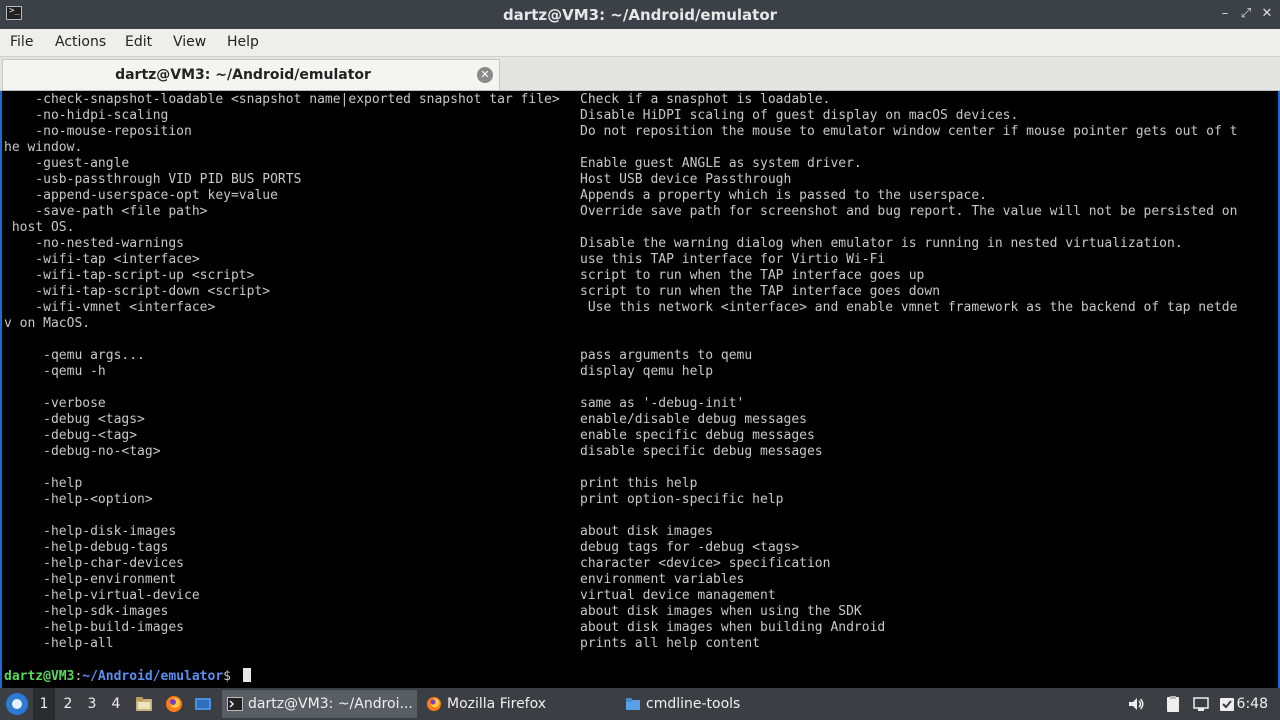 The image size is (1280, 720). I want to click on terminal-line-option: -debug <tags>, so click(74, 419).